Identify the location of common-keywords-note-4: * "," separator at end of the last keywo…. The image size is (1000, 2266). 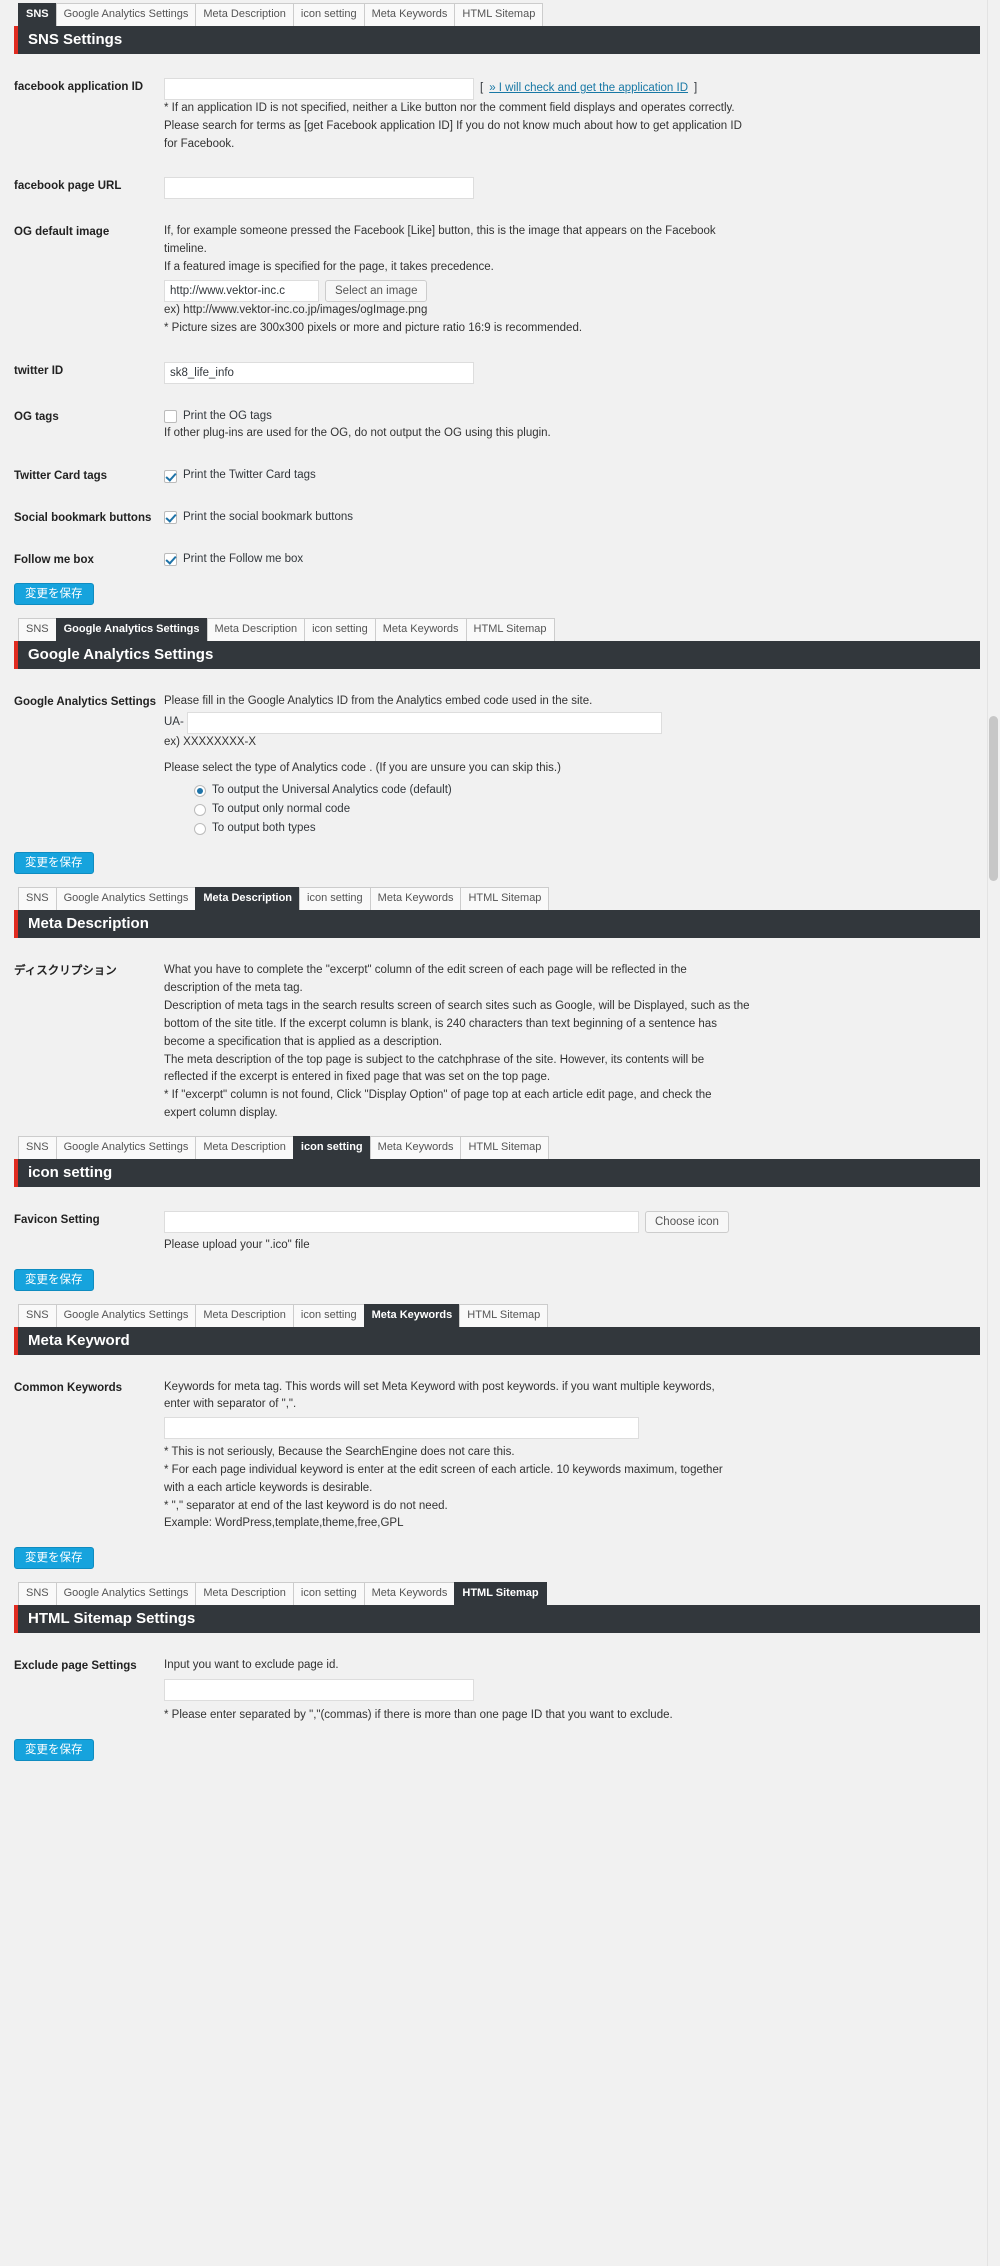
(306, 1505).